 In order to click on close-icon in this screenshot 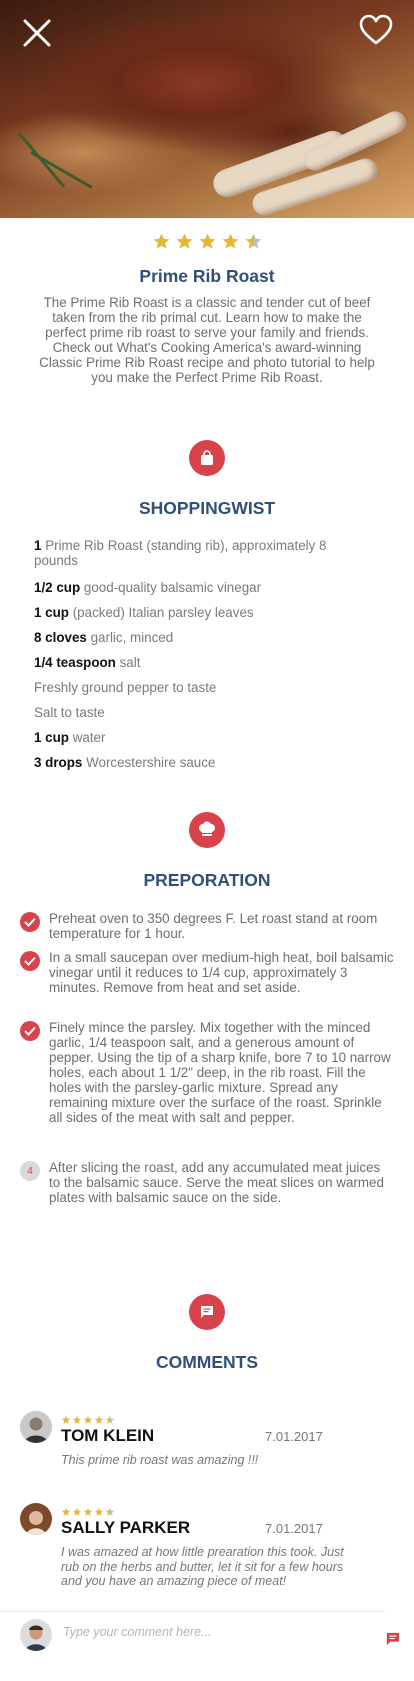, I will do `click(37, 33)`.